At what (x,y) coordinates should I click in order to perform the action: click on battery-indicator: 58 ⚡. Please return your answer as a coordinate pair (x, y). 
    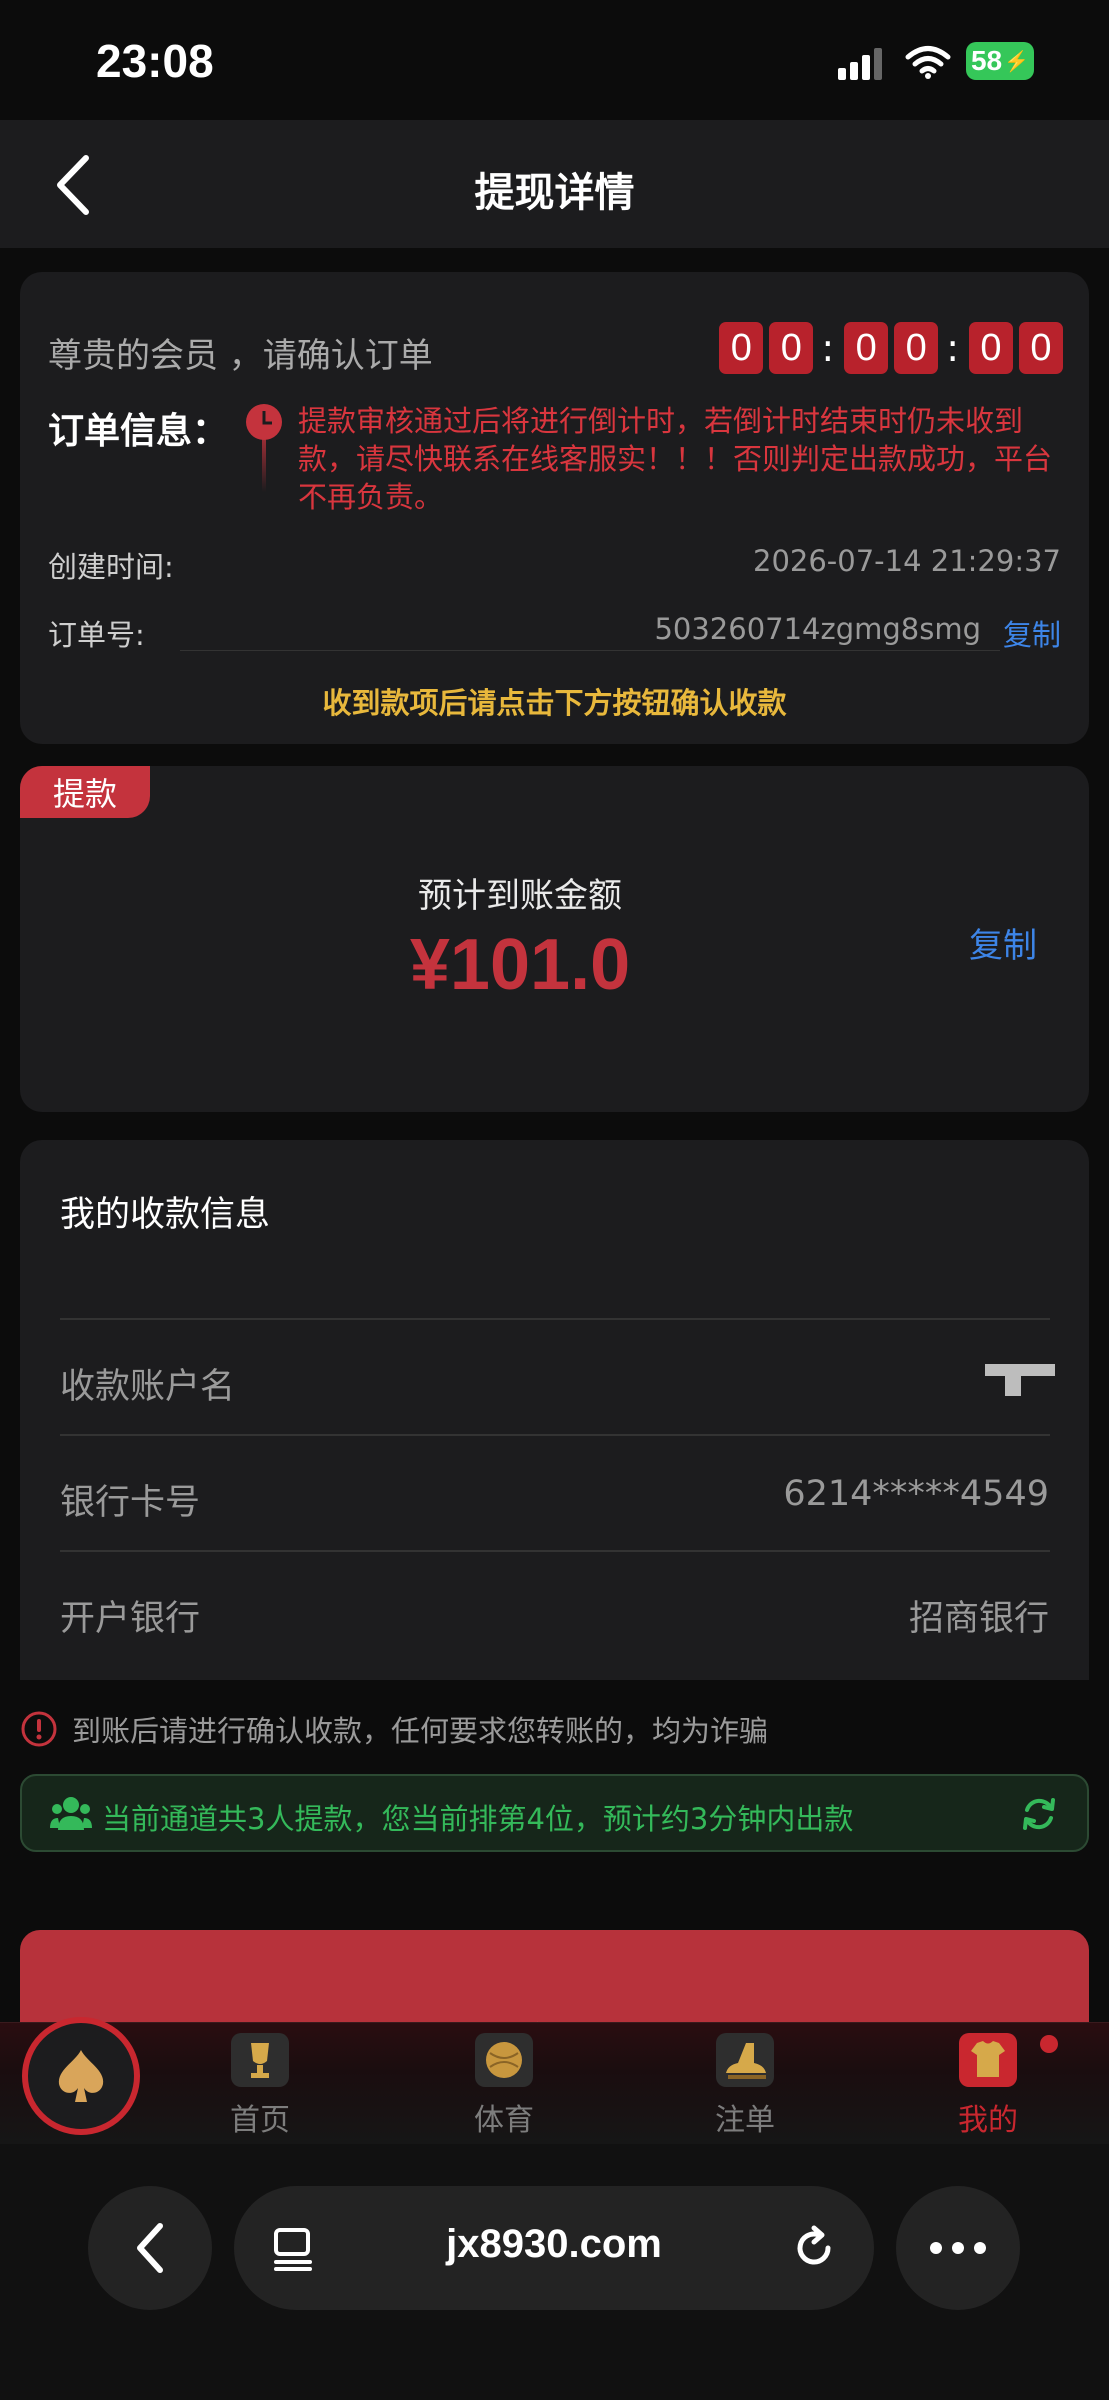
    Looking at the image, I should click on (1000, 61).